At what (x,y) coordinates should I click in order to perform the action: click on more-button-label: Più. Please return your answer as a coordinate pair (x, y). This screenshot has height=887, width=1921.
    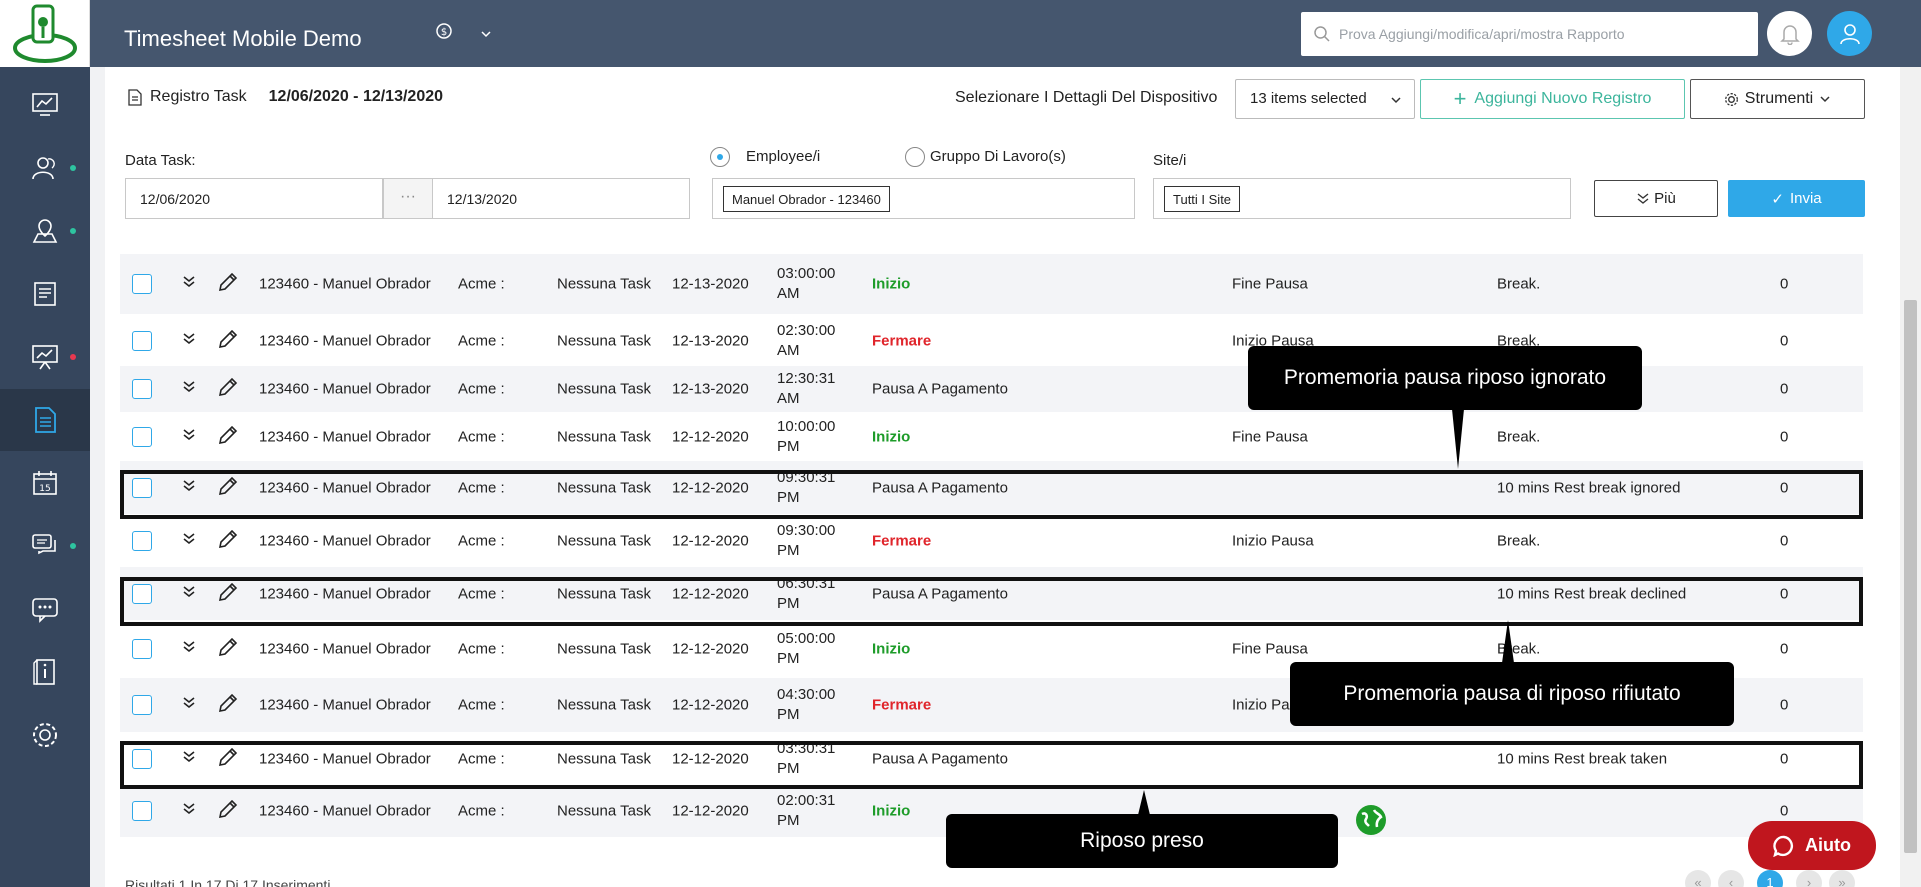
    Looking at the image, I should click on (1665, 198).